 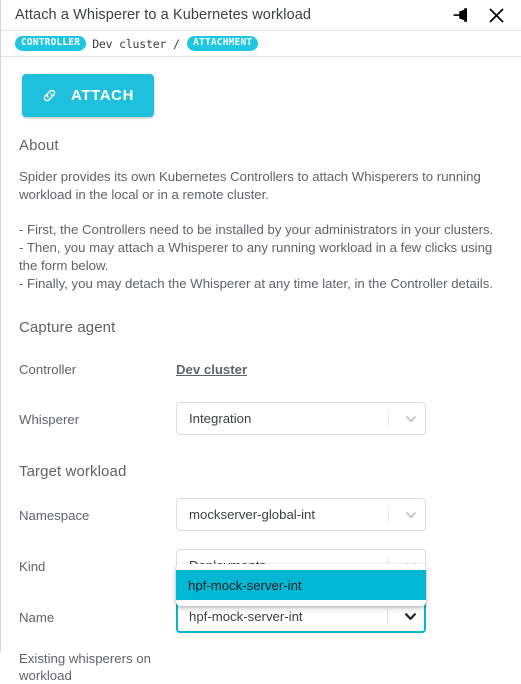 I want to click on controller-value-link: Dev cluster, so click(x=211, y=369).